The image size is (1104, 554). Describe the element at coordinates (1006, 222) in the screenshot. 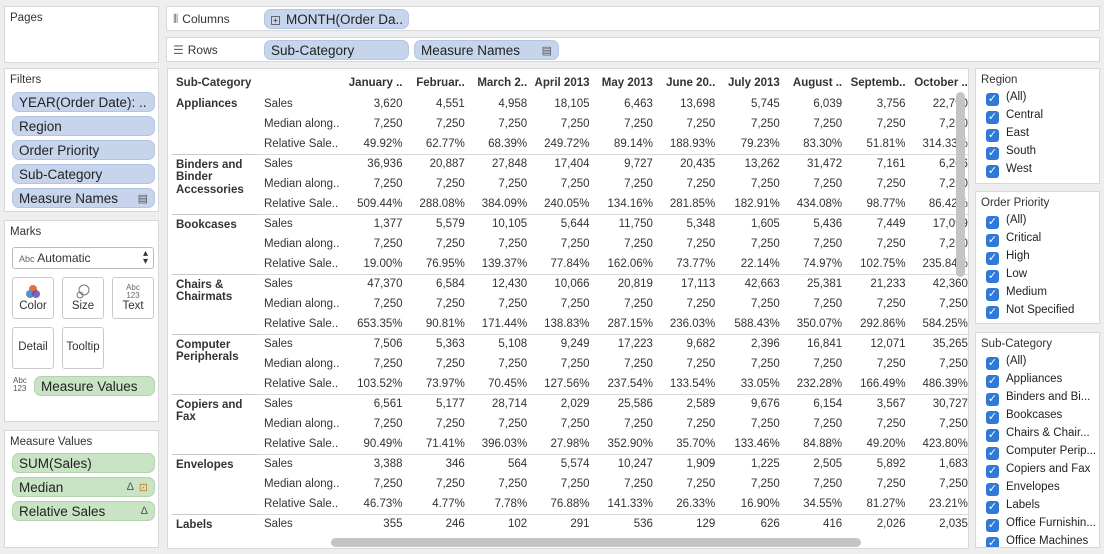

I see `order-priority-option: ✓ (All)` at that location.